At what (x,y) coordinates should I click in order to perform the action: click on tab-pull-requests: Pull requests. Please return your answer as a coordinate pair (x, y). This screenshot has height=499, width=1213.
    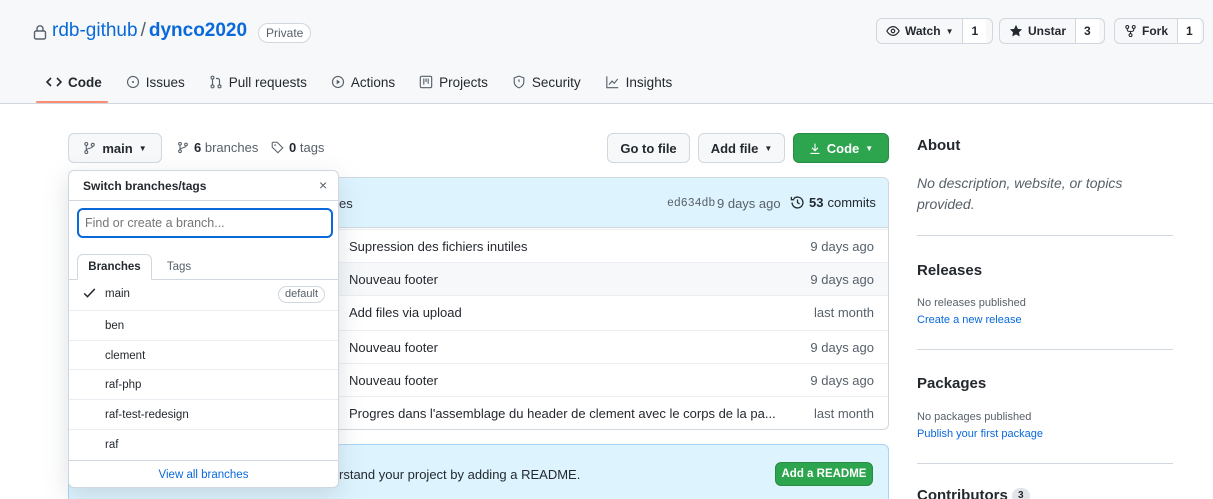
    Looking at the image, I should click on (258, 82).